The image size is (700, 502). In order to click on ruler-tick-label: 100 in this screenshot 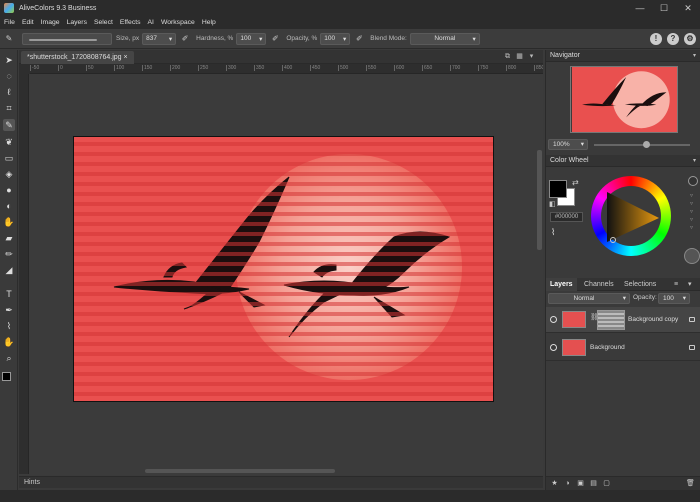, I will do `click(119, 68)`.